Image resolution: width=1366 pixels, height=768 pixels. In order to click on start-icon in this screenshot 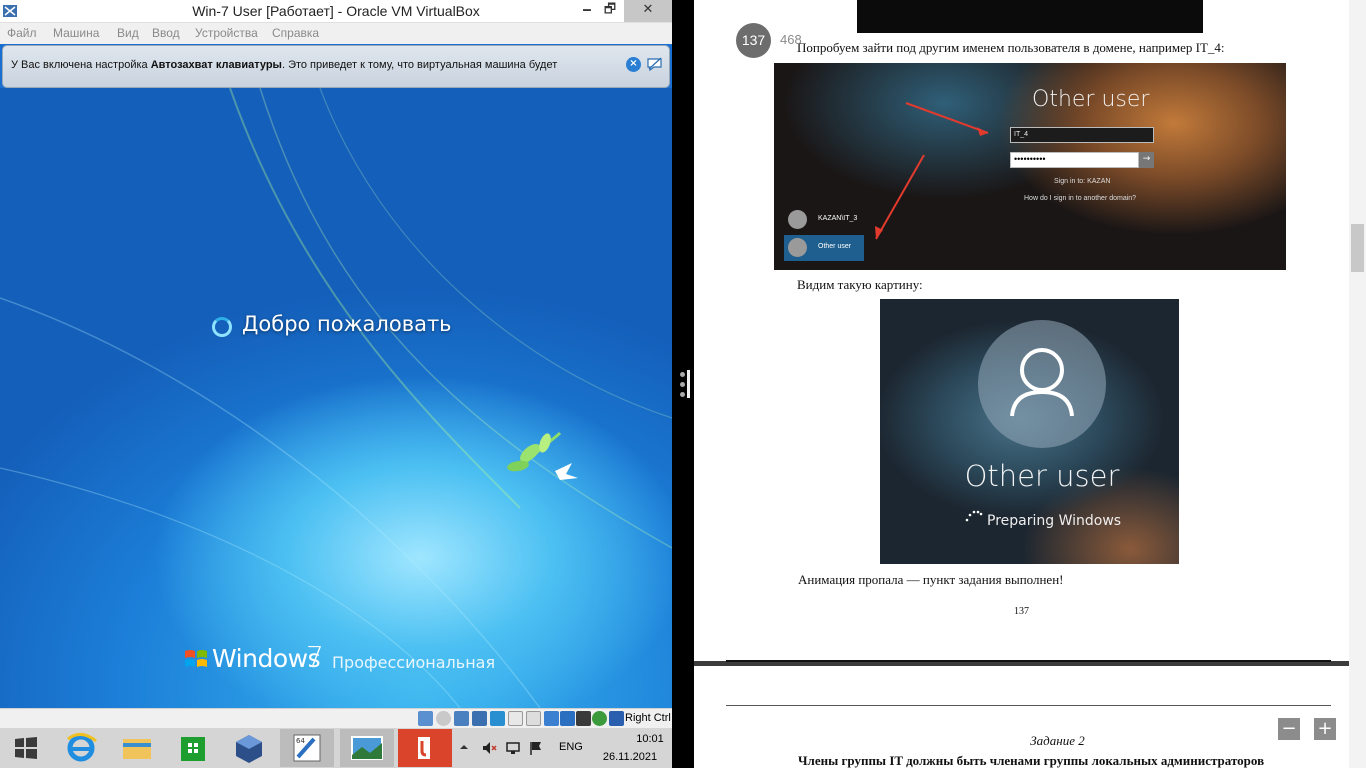, I will do `click(26, 748)`.